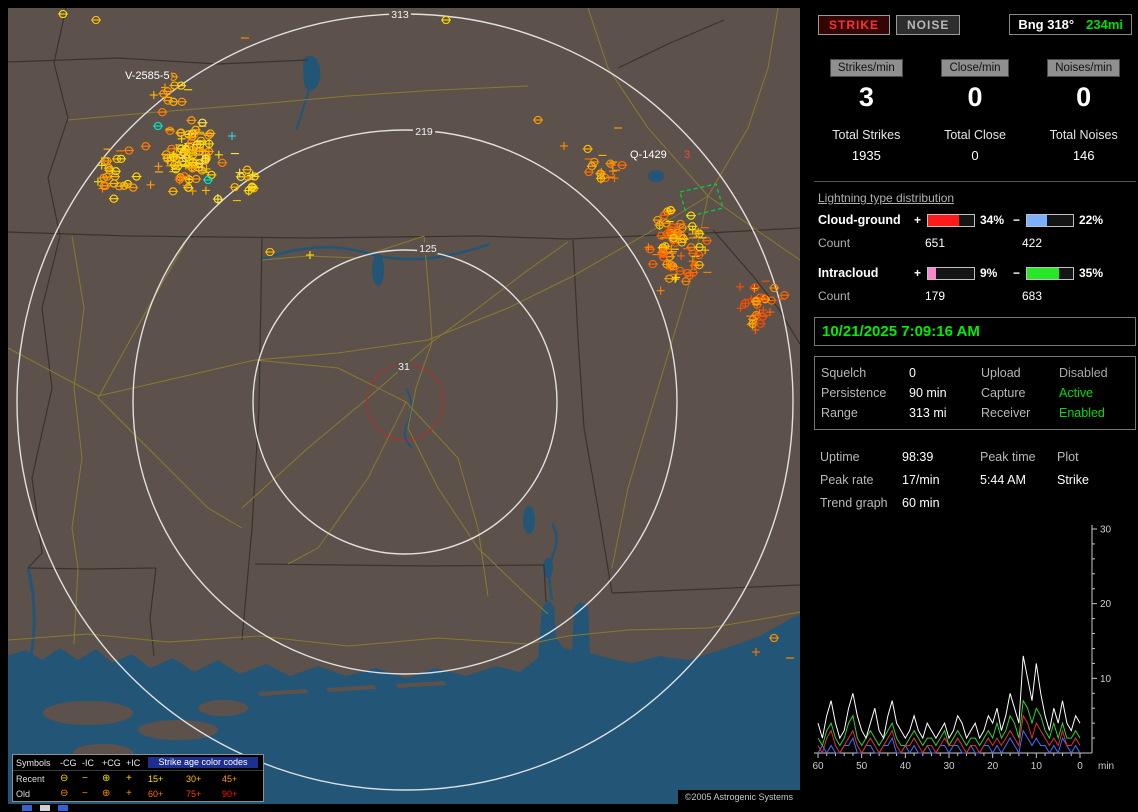 This screenshot has height=812, width=1138. Describe the element at coordinates (949, 697) in the screenshot. I see `trend-series-total-strikes` at that location.